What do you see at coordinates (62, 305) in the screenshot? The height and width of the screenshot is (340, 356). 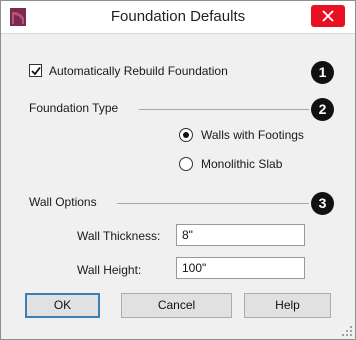 I see `ok-button: OK` at bounding box center [62, 305].